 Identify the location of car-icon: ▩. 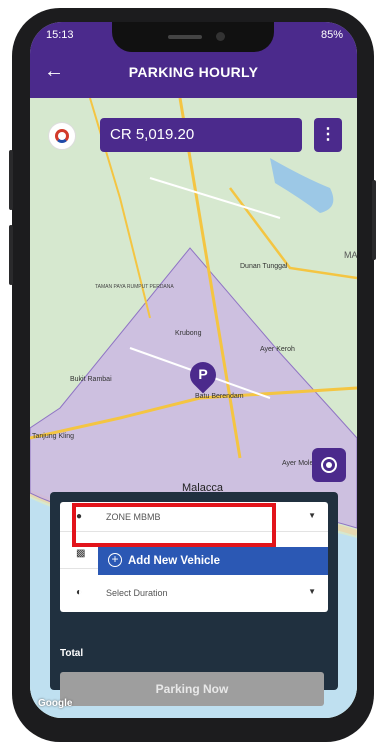
(81, 553).